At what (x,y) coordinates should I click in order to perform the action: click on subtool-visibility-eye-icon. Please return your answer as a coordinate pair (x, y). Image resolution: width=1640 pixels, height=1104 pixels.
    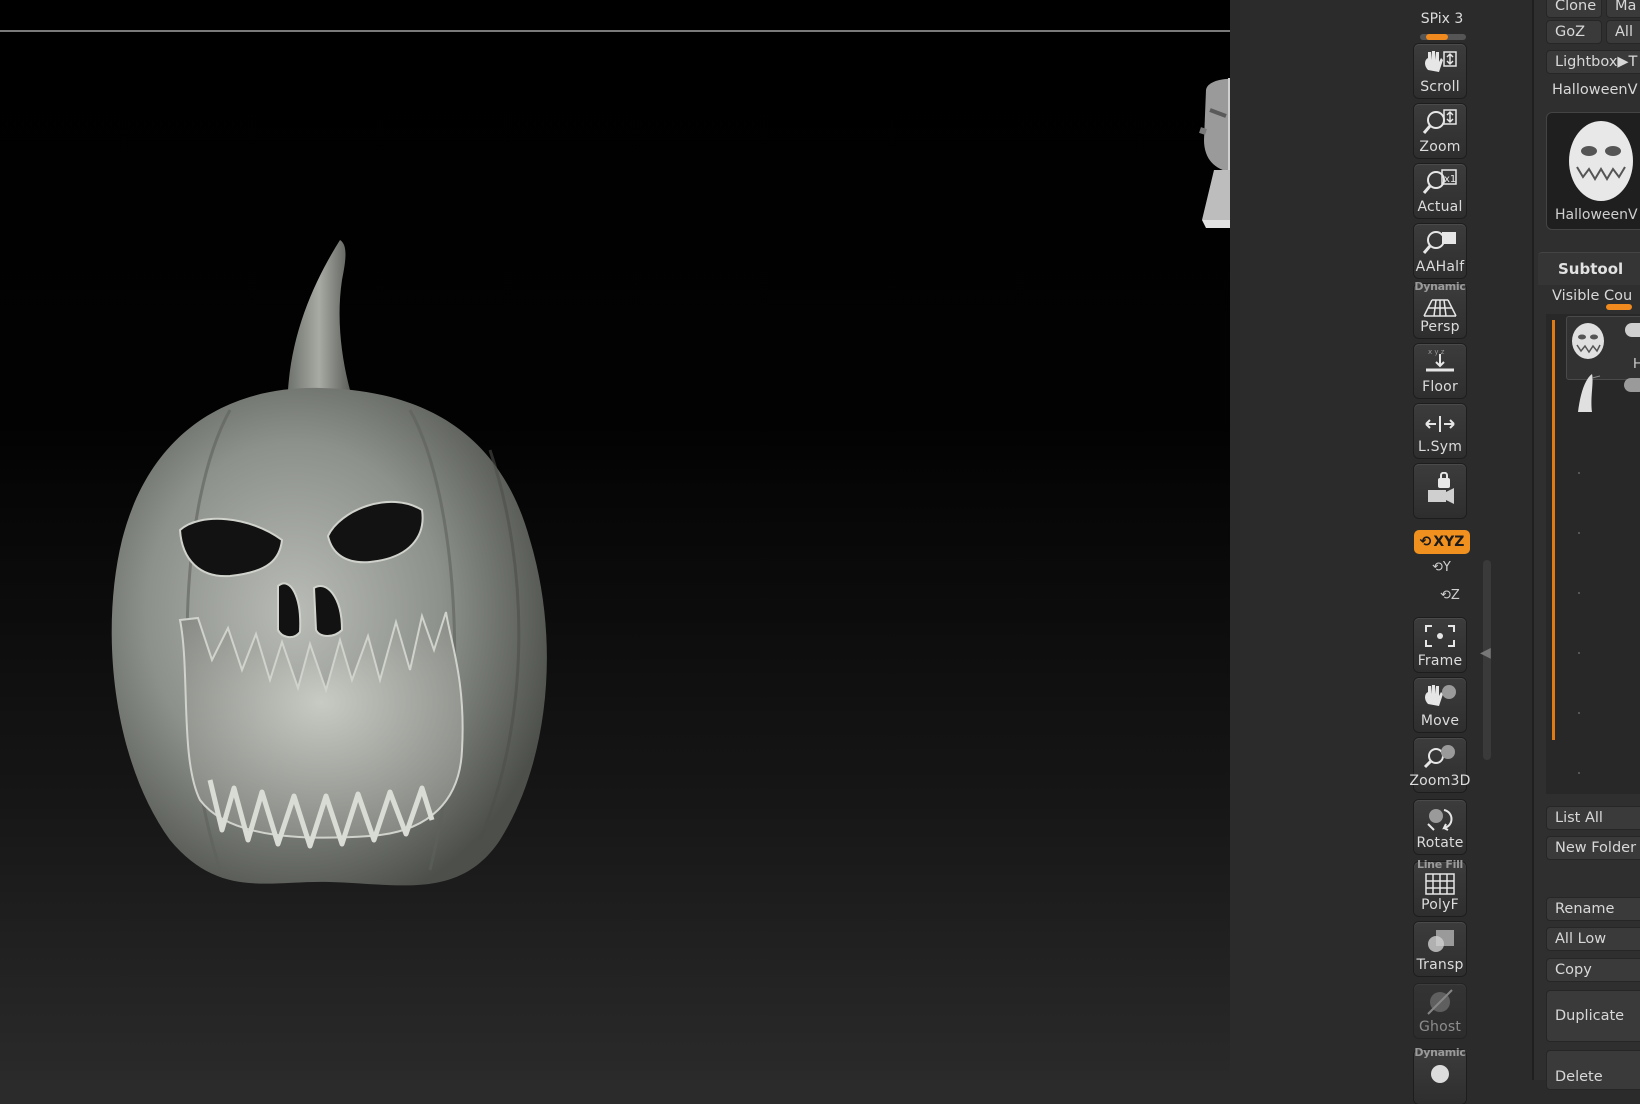
    Looking at the image, I should click on (1632, 330).